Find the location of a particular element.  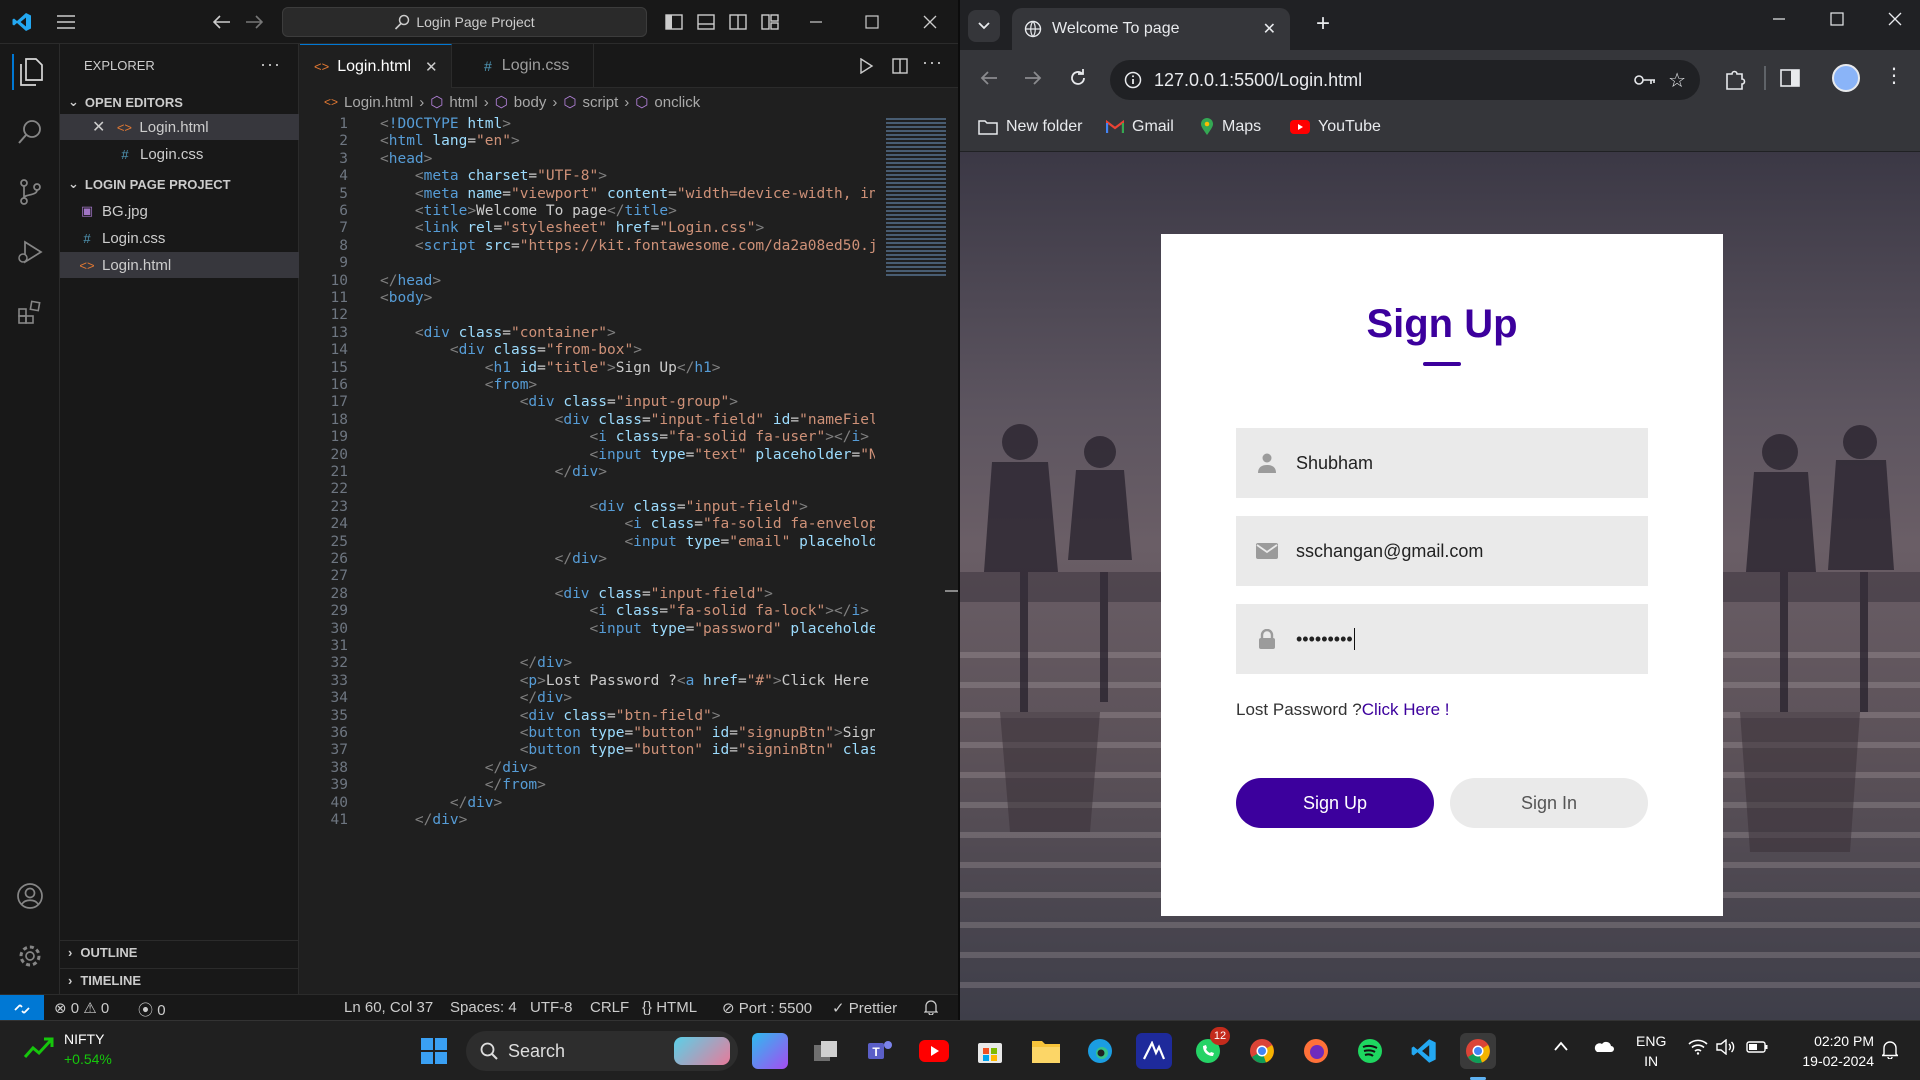

code-line: <i class="fa-solid fa-user"></i> is located at coordinates (627, 437).